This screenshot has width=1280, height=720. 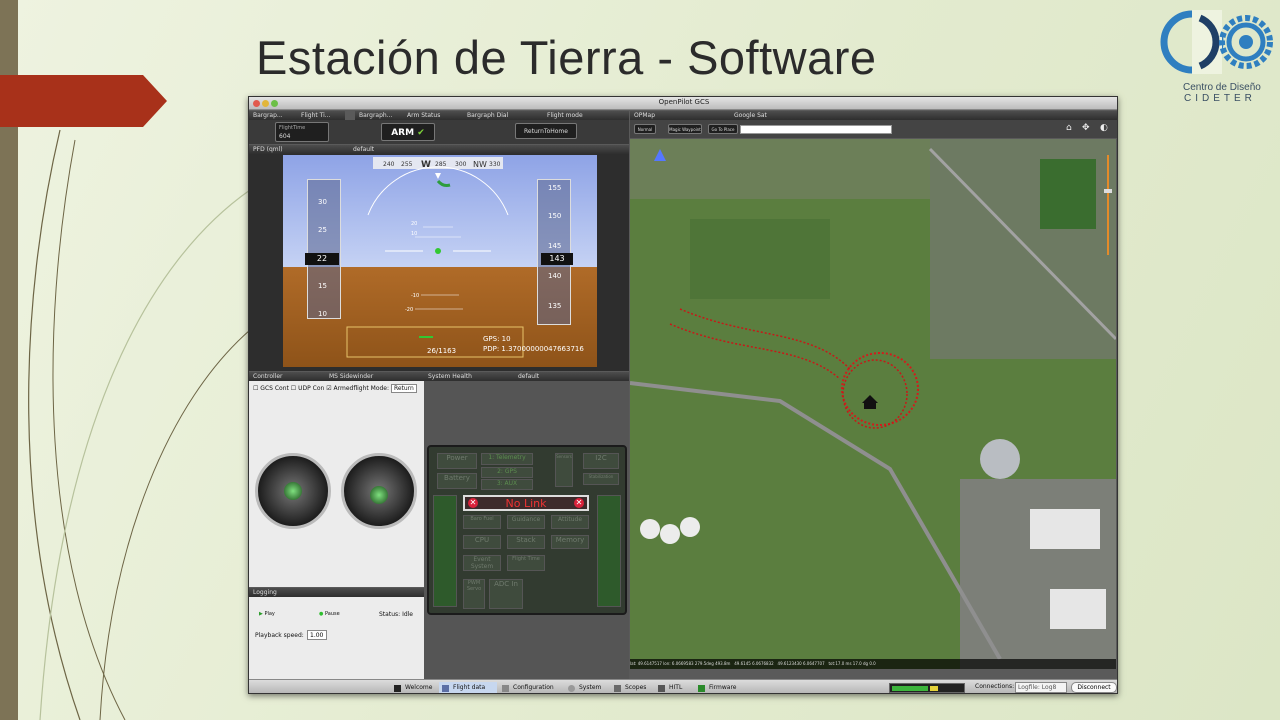 I want to click on right-stick-knob, so click(x=379, y=495).